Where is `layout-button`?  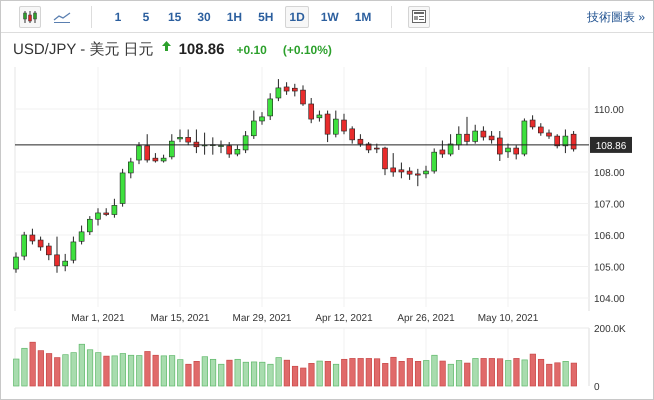 layout-button is located at coordinates (419, 17).